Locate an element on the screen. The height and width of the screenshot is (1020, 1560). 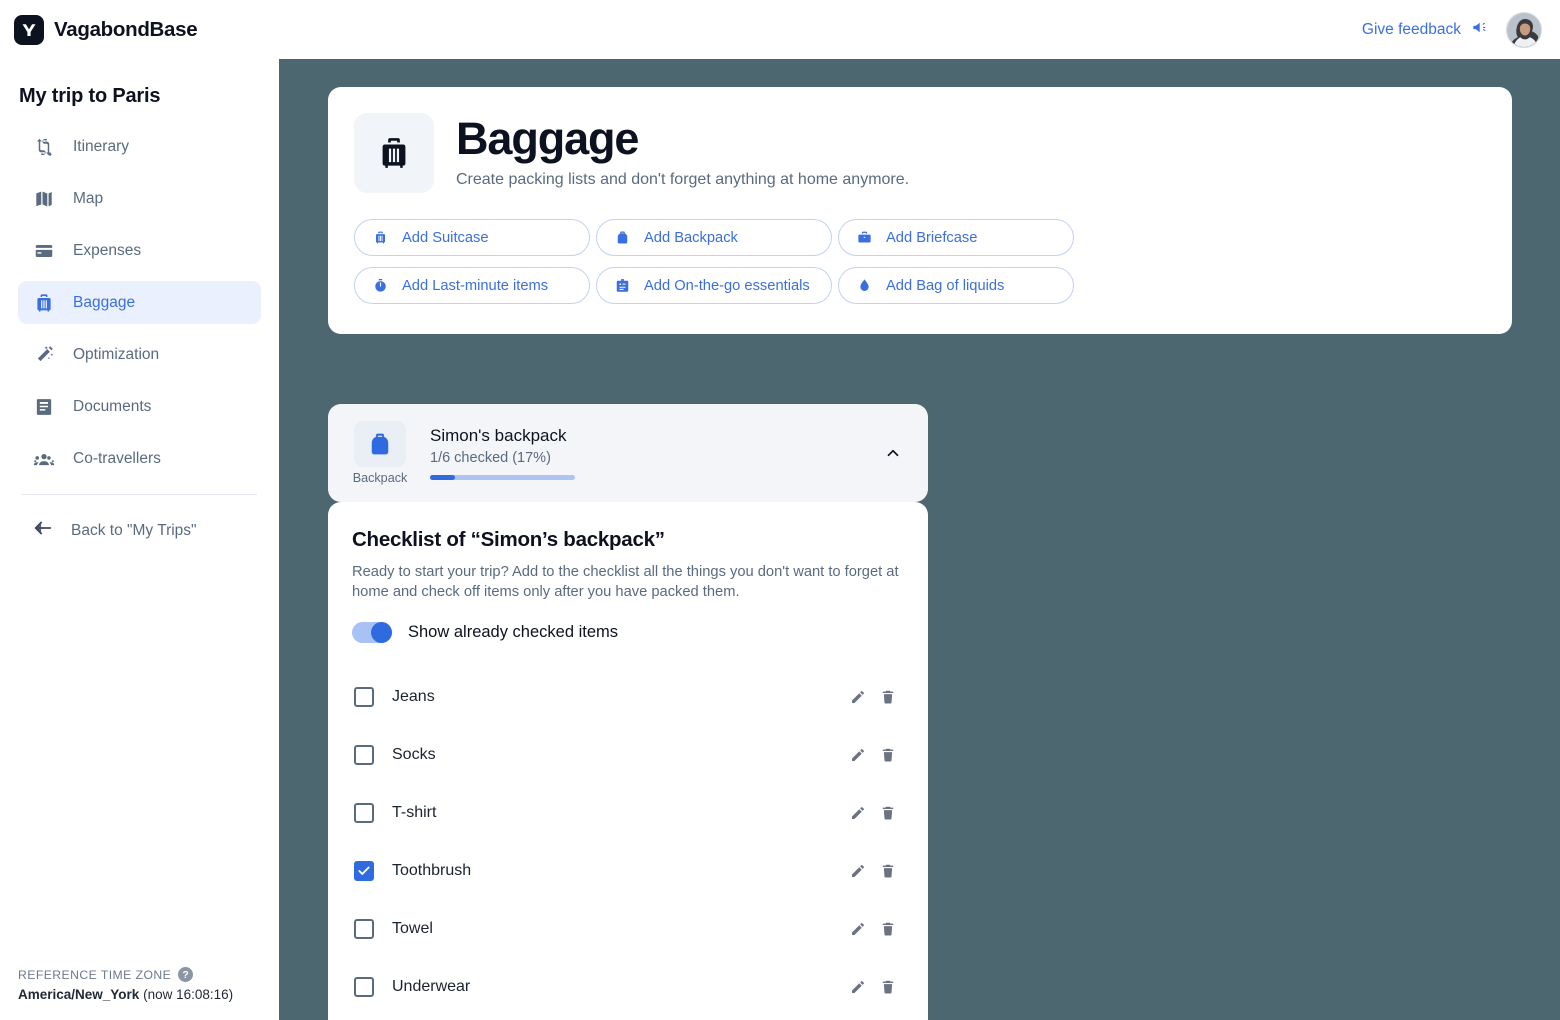
back-to-my-trips-button: Back to "My Trips" is located at coordinates (139, 530).